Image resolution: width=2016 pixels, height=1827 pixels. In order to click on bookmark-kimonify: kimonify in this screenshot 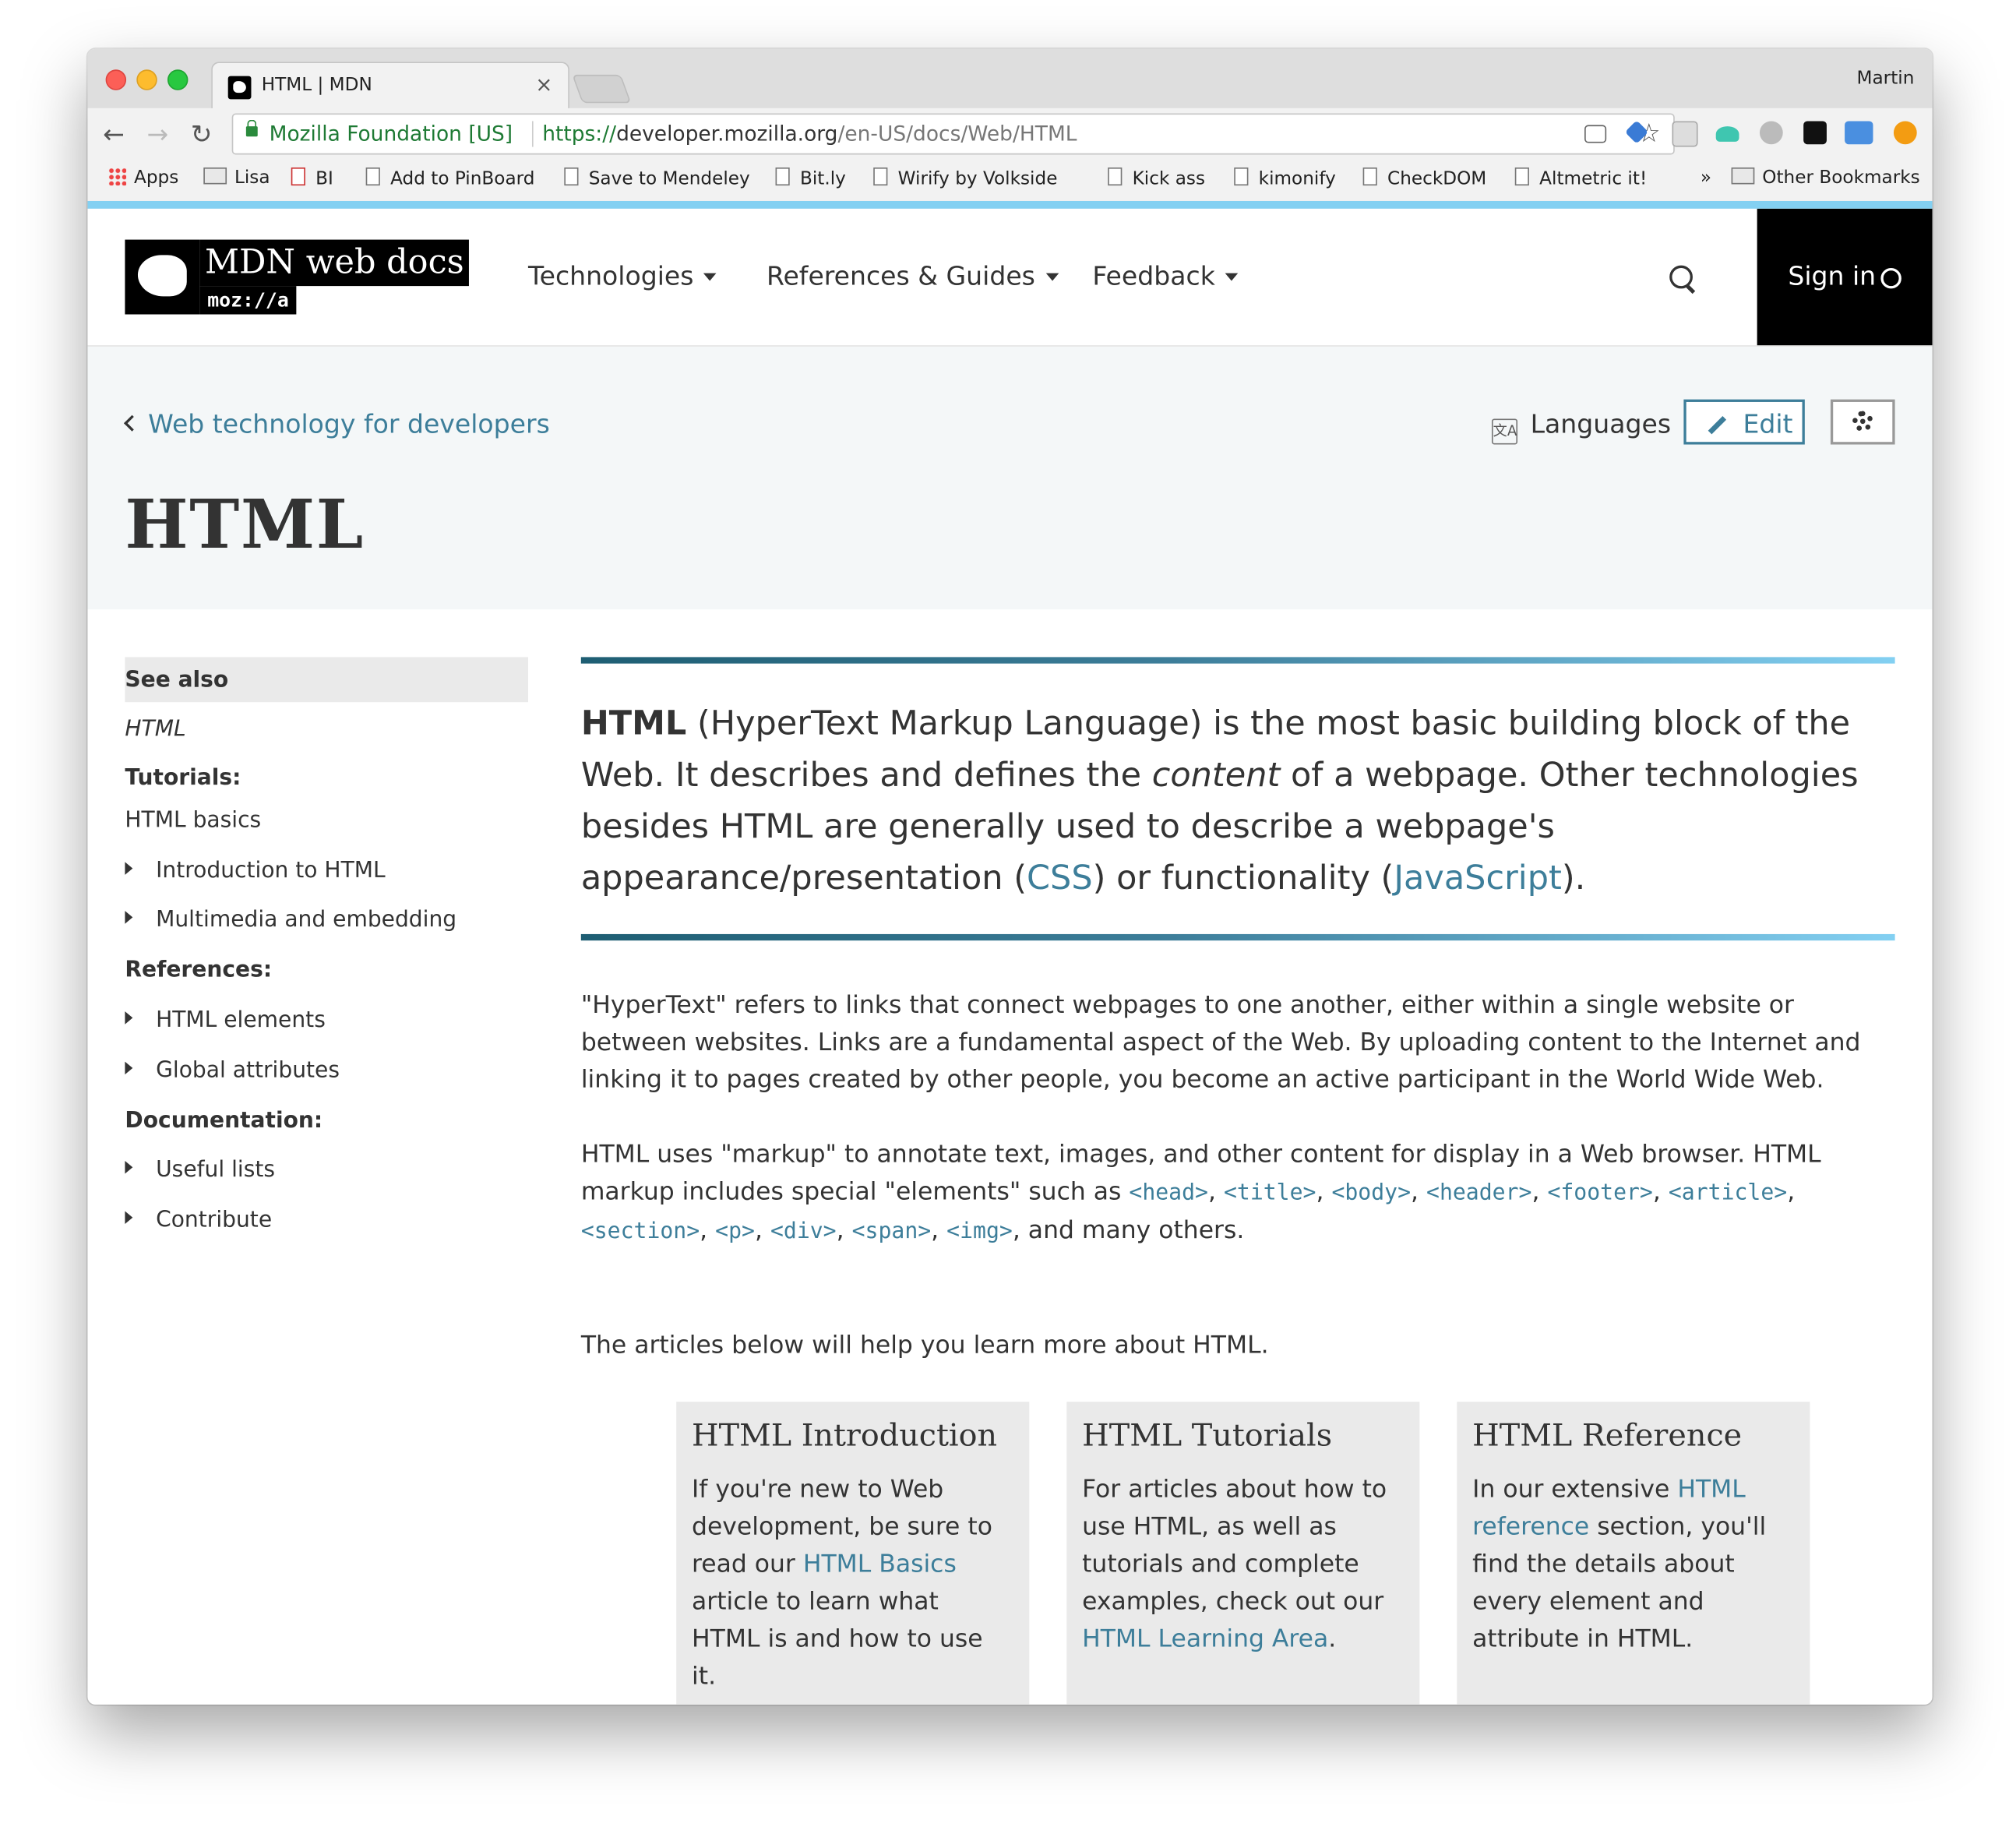, I will do `click(1285, 178)`.